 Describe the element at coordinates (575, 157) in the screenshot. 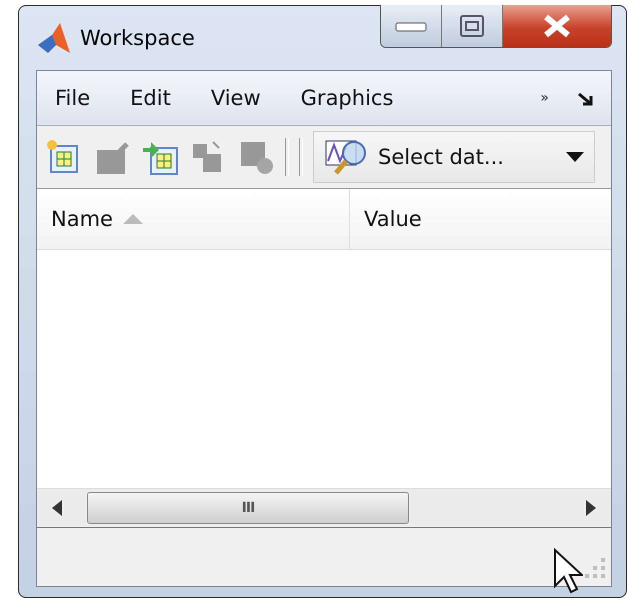

I see `dropdown-caret-icon` at that location.